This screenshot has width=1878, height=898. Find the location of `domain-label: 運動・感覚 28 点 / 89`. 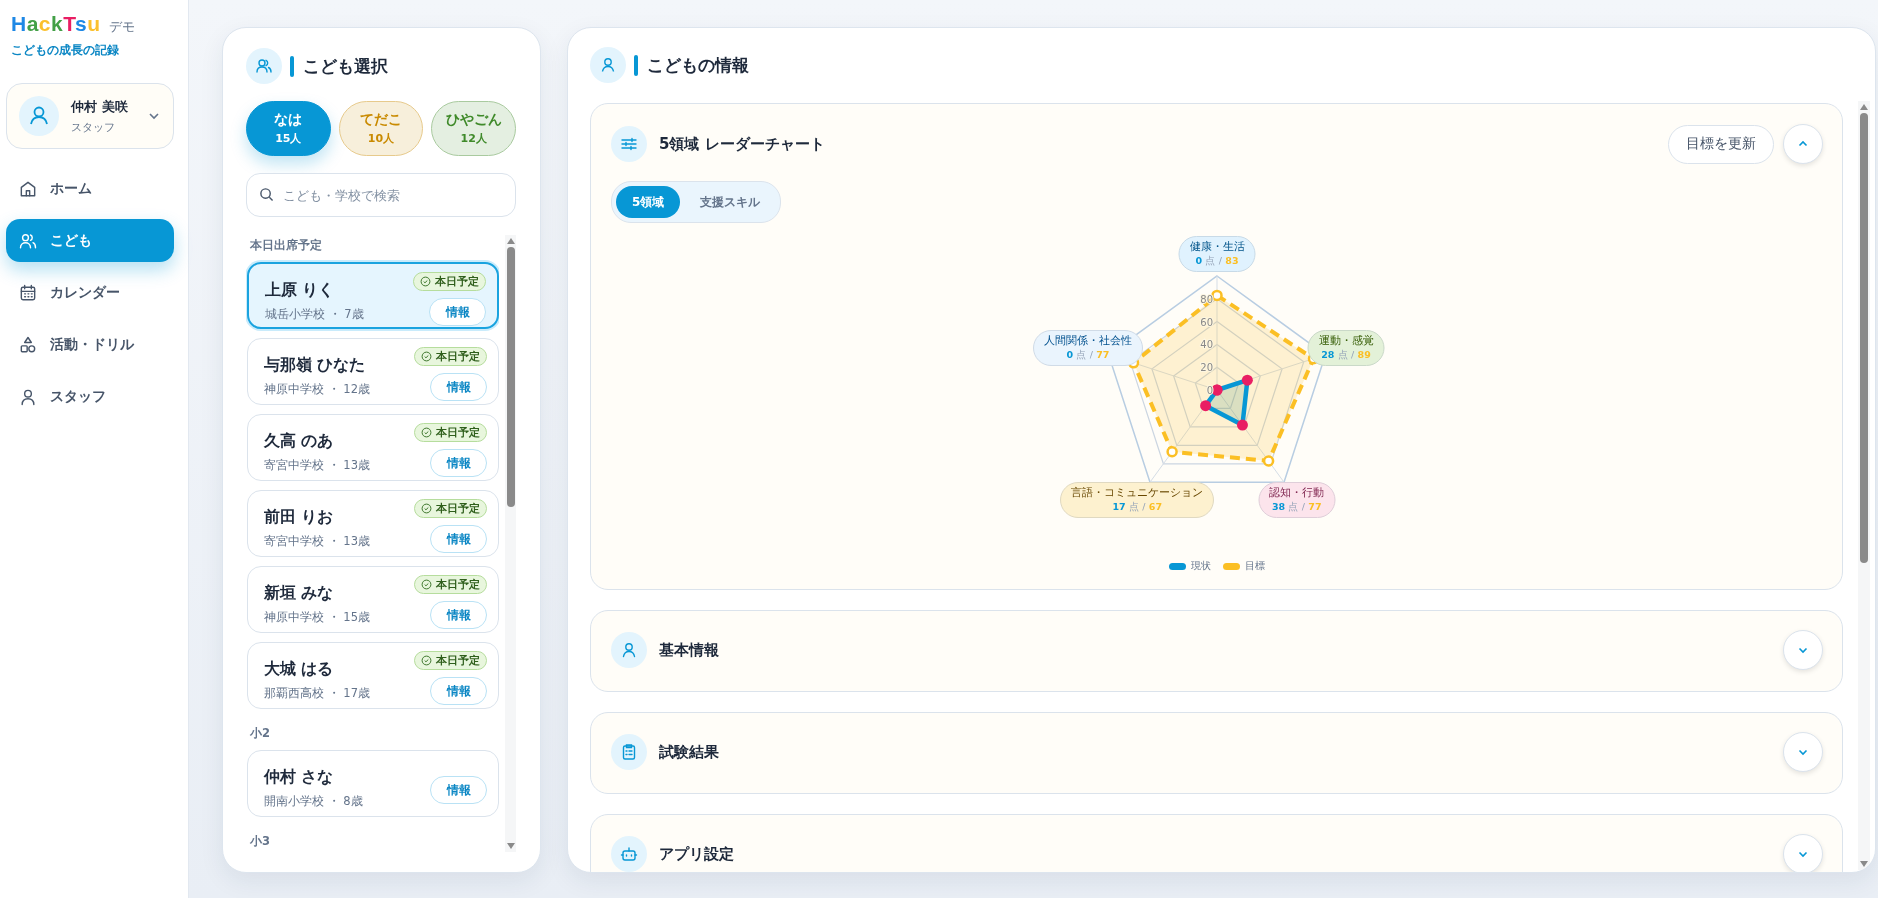

domain-label: 運動・感覚 28 点 / 89 is located at coordinates (1346, 348).